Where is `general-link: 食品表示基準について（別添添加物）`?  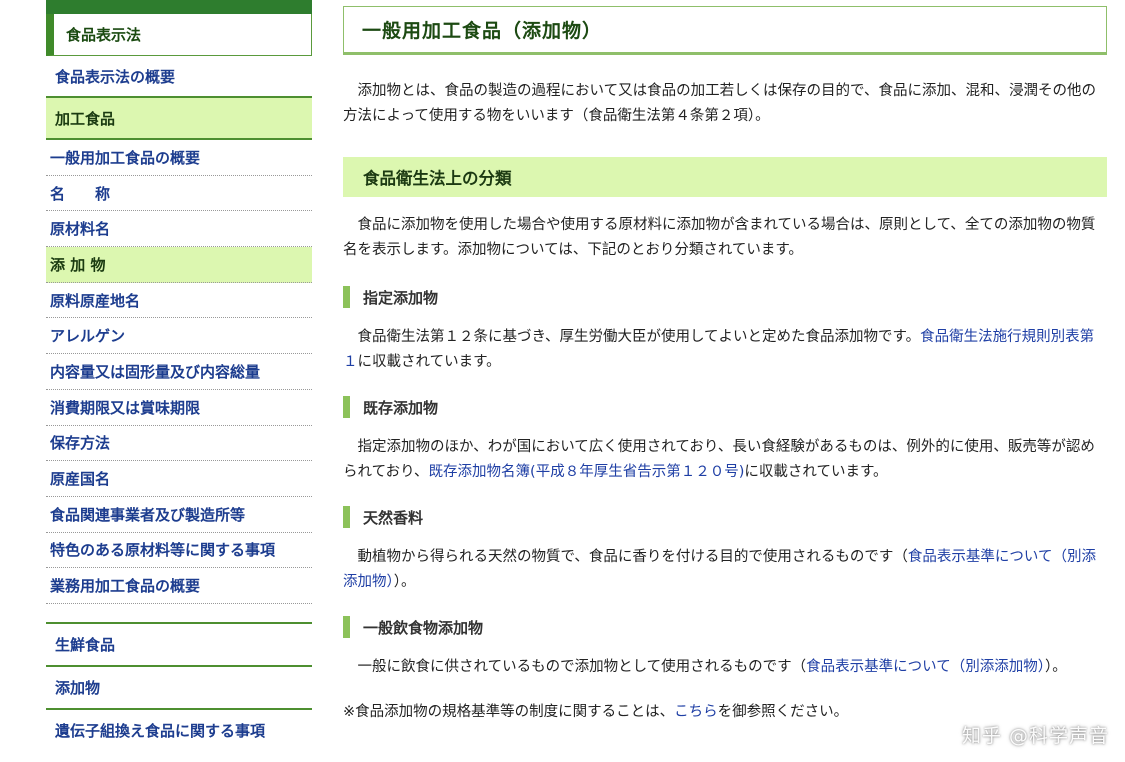
general-link: 食品表示基準について（別添添加物） is located at coordinates (925, 667).